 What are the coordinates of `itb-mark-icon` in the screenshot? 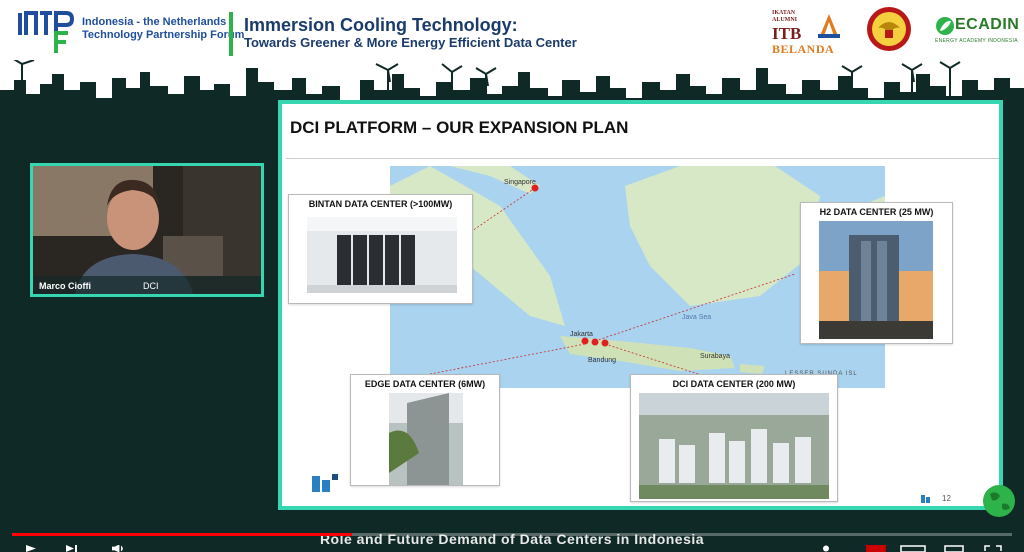 It's located at (829, 26).